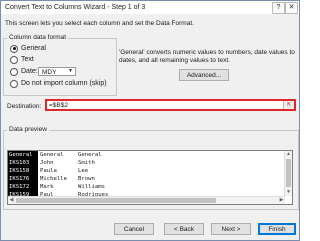 The image size is (320, 241). Describe the element at coordinates (38, 37) in the screenshot. I see `column-format-legend: Column data format` at that location.